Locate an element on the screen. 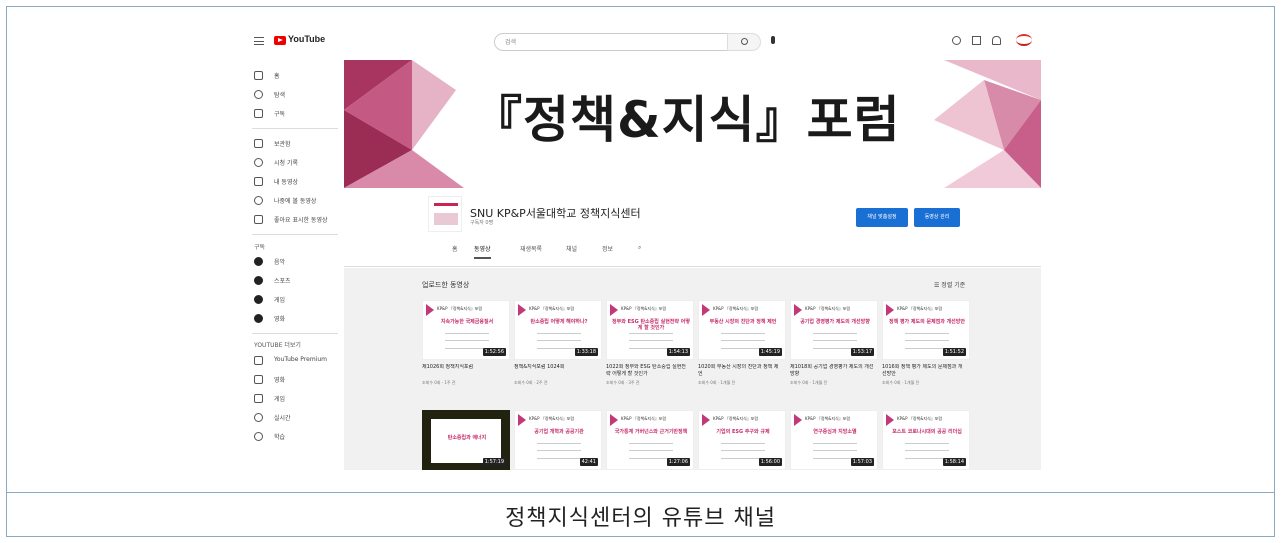  video-duration: 42:41 is located at coordinates (588, 462).